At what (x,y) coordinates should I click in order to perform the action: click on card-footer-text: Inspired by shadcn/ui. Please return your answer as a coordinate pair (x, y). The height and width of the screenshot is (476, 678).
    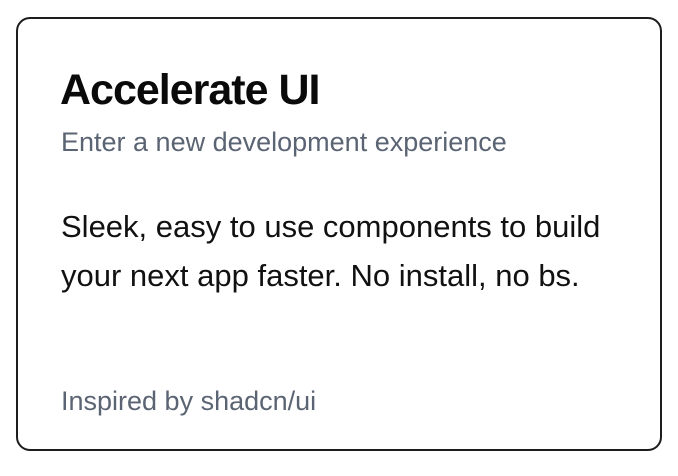
    Looking at the image, I should click on (189, 401).